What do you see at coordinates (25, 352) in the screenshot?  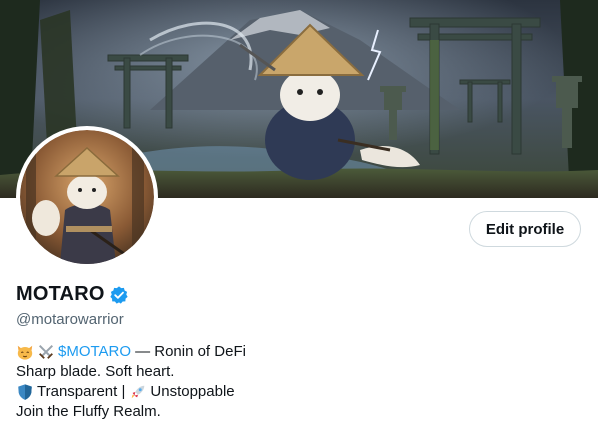 I see `cat-face-emoji-icon` at bounding box center [25, 352].